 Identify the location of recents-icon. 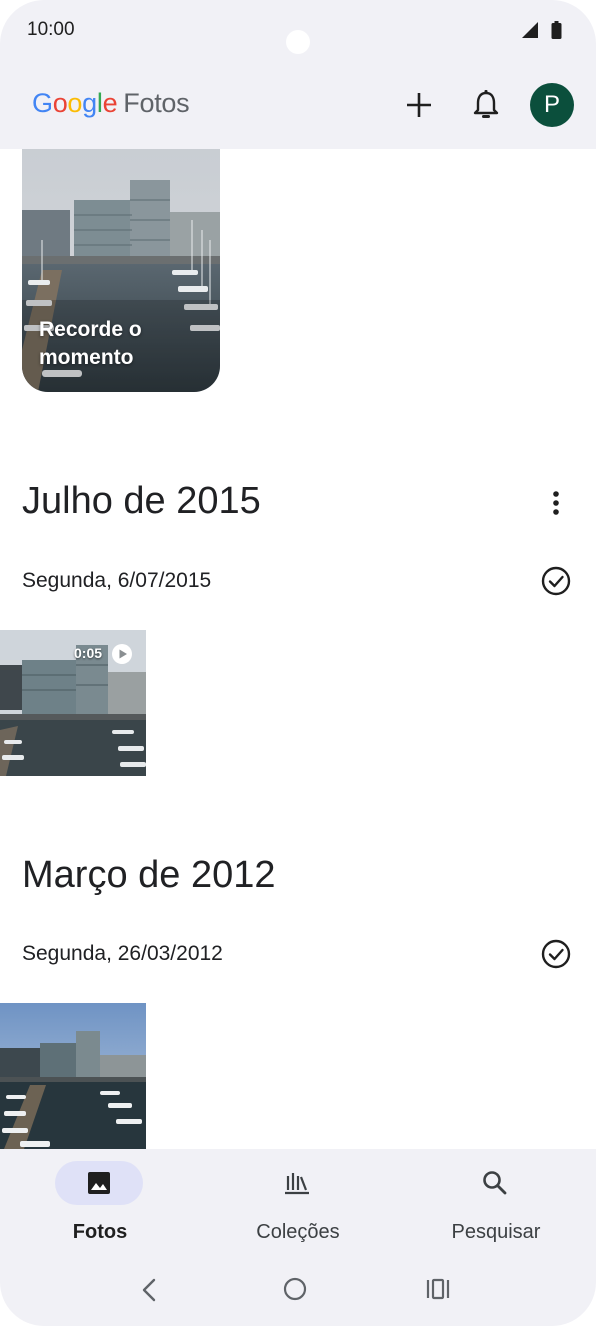
(438, 1289).